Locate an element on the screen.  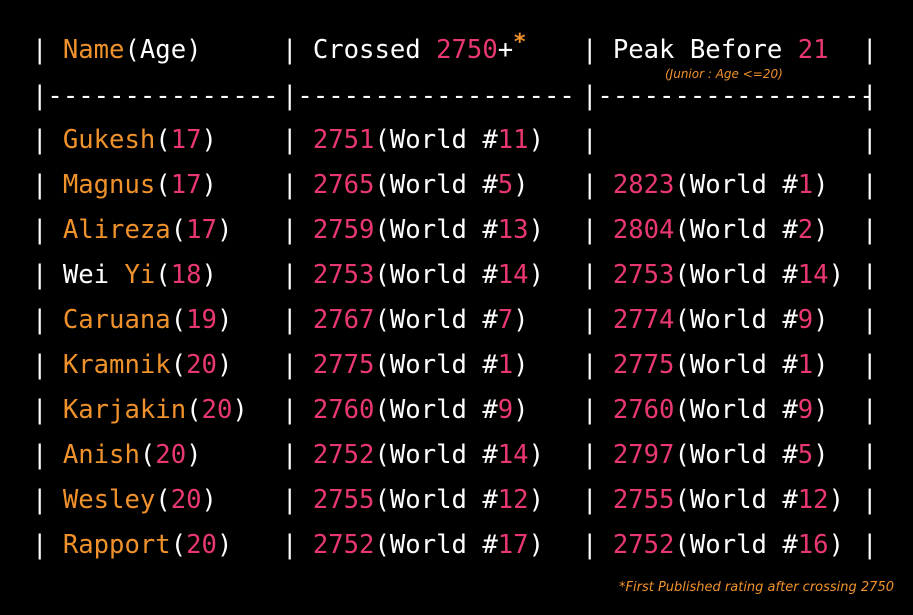
player-name: Karjakin is located at coordinates (124, 410).